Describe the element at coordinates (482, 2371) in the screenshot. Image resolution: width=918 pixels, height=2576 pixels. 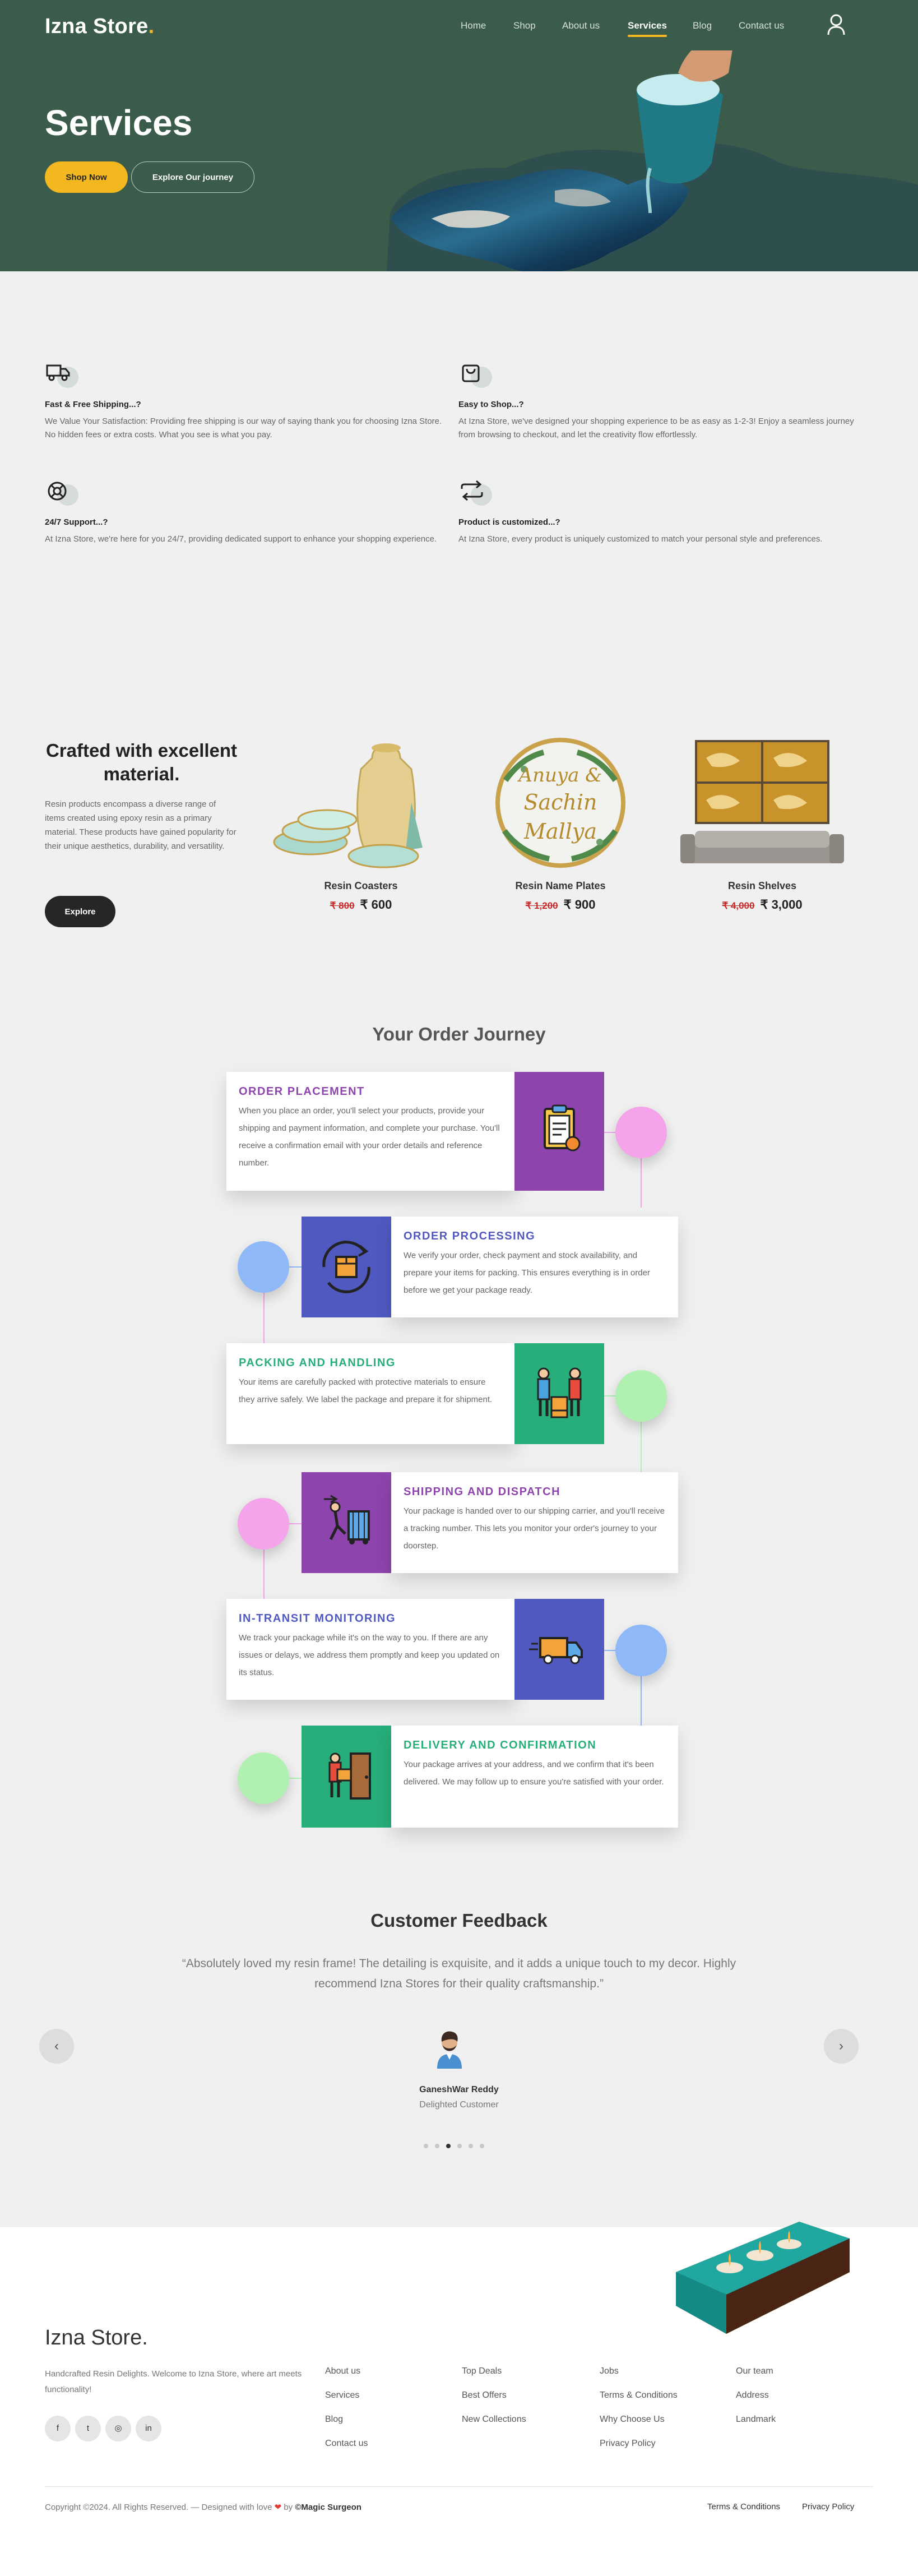
I see `footer-link-top-deals: Top Deals` at that location.